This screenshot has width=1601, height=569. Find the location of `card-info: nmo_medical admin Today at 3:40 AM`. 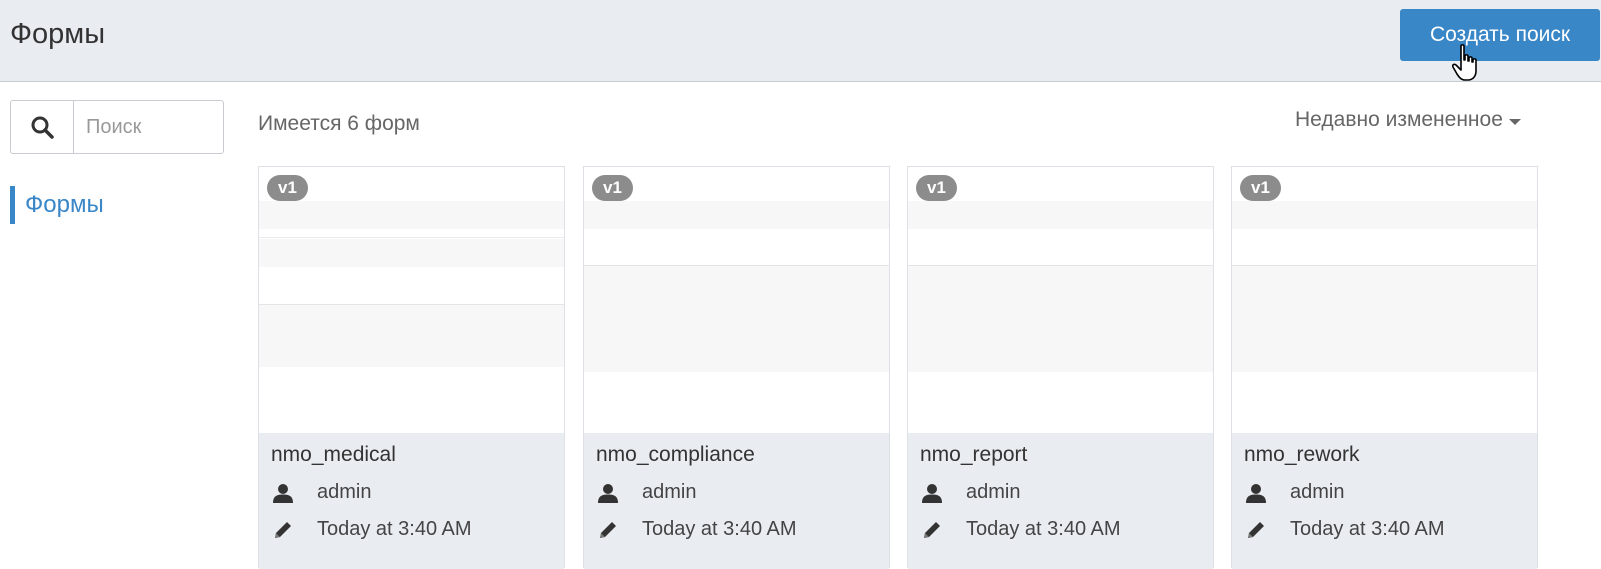

card-info: nmo_medical admin Today at 3:40 AM is located at coordinates (411, 501).